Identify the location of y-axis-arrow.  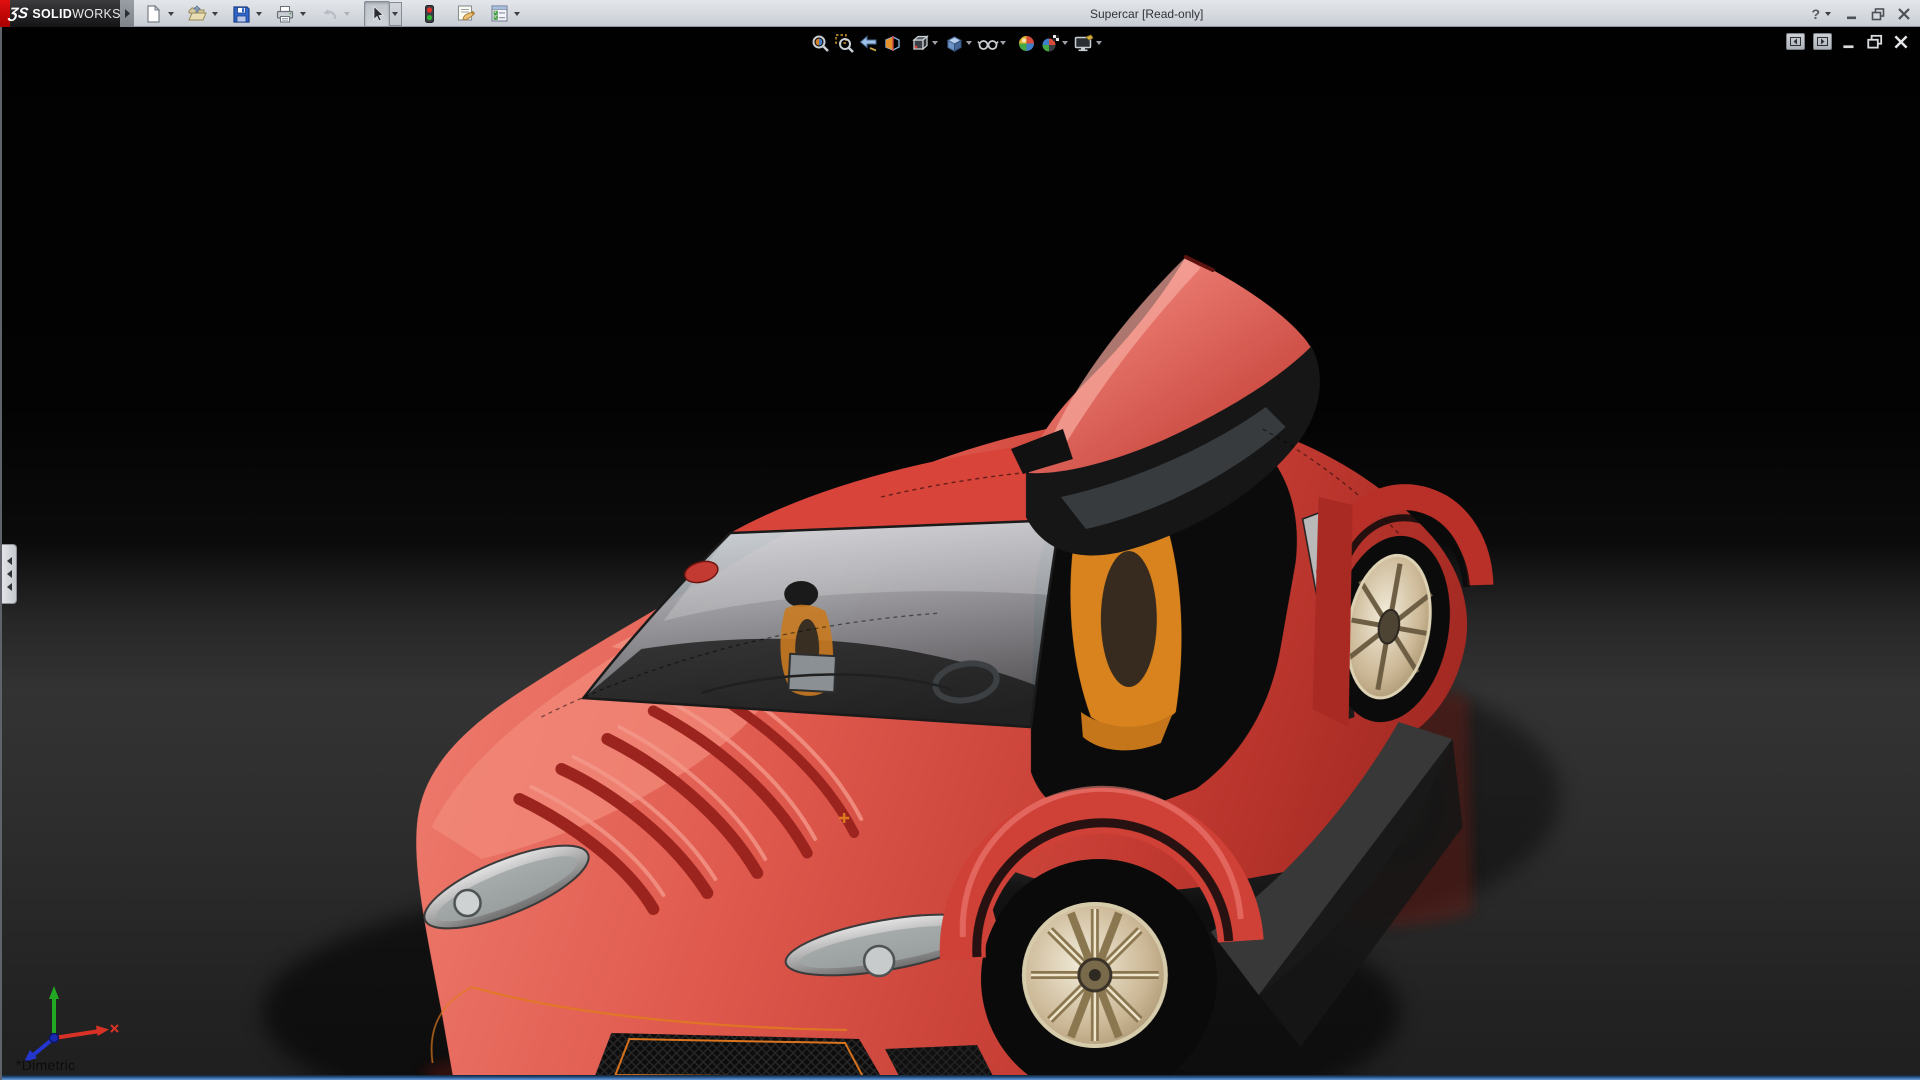
(54, 992).